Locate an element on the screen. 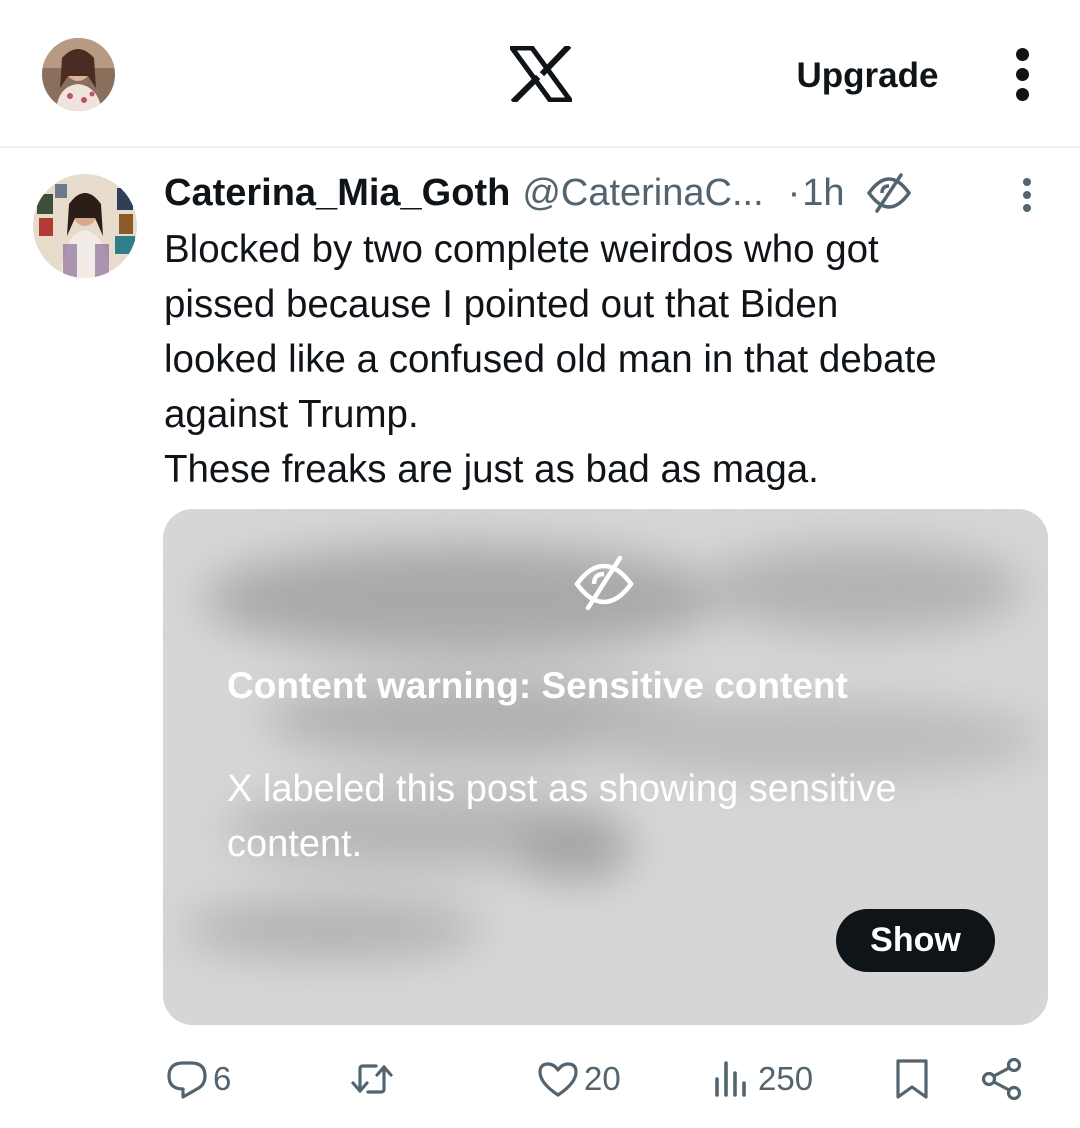 The image size is (1080, 1128). avatar-image is located at coordinates (78, 74).